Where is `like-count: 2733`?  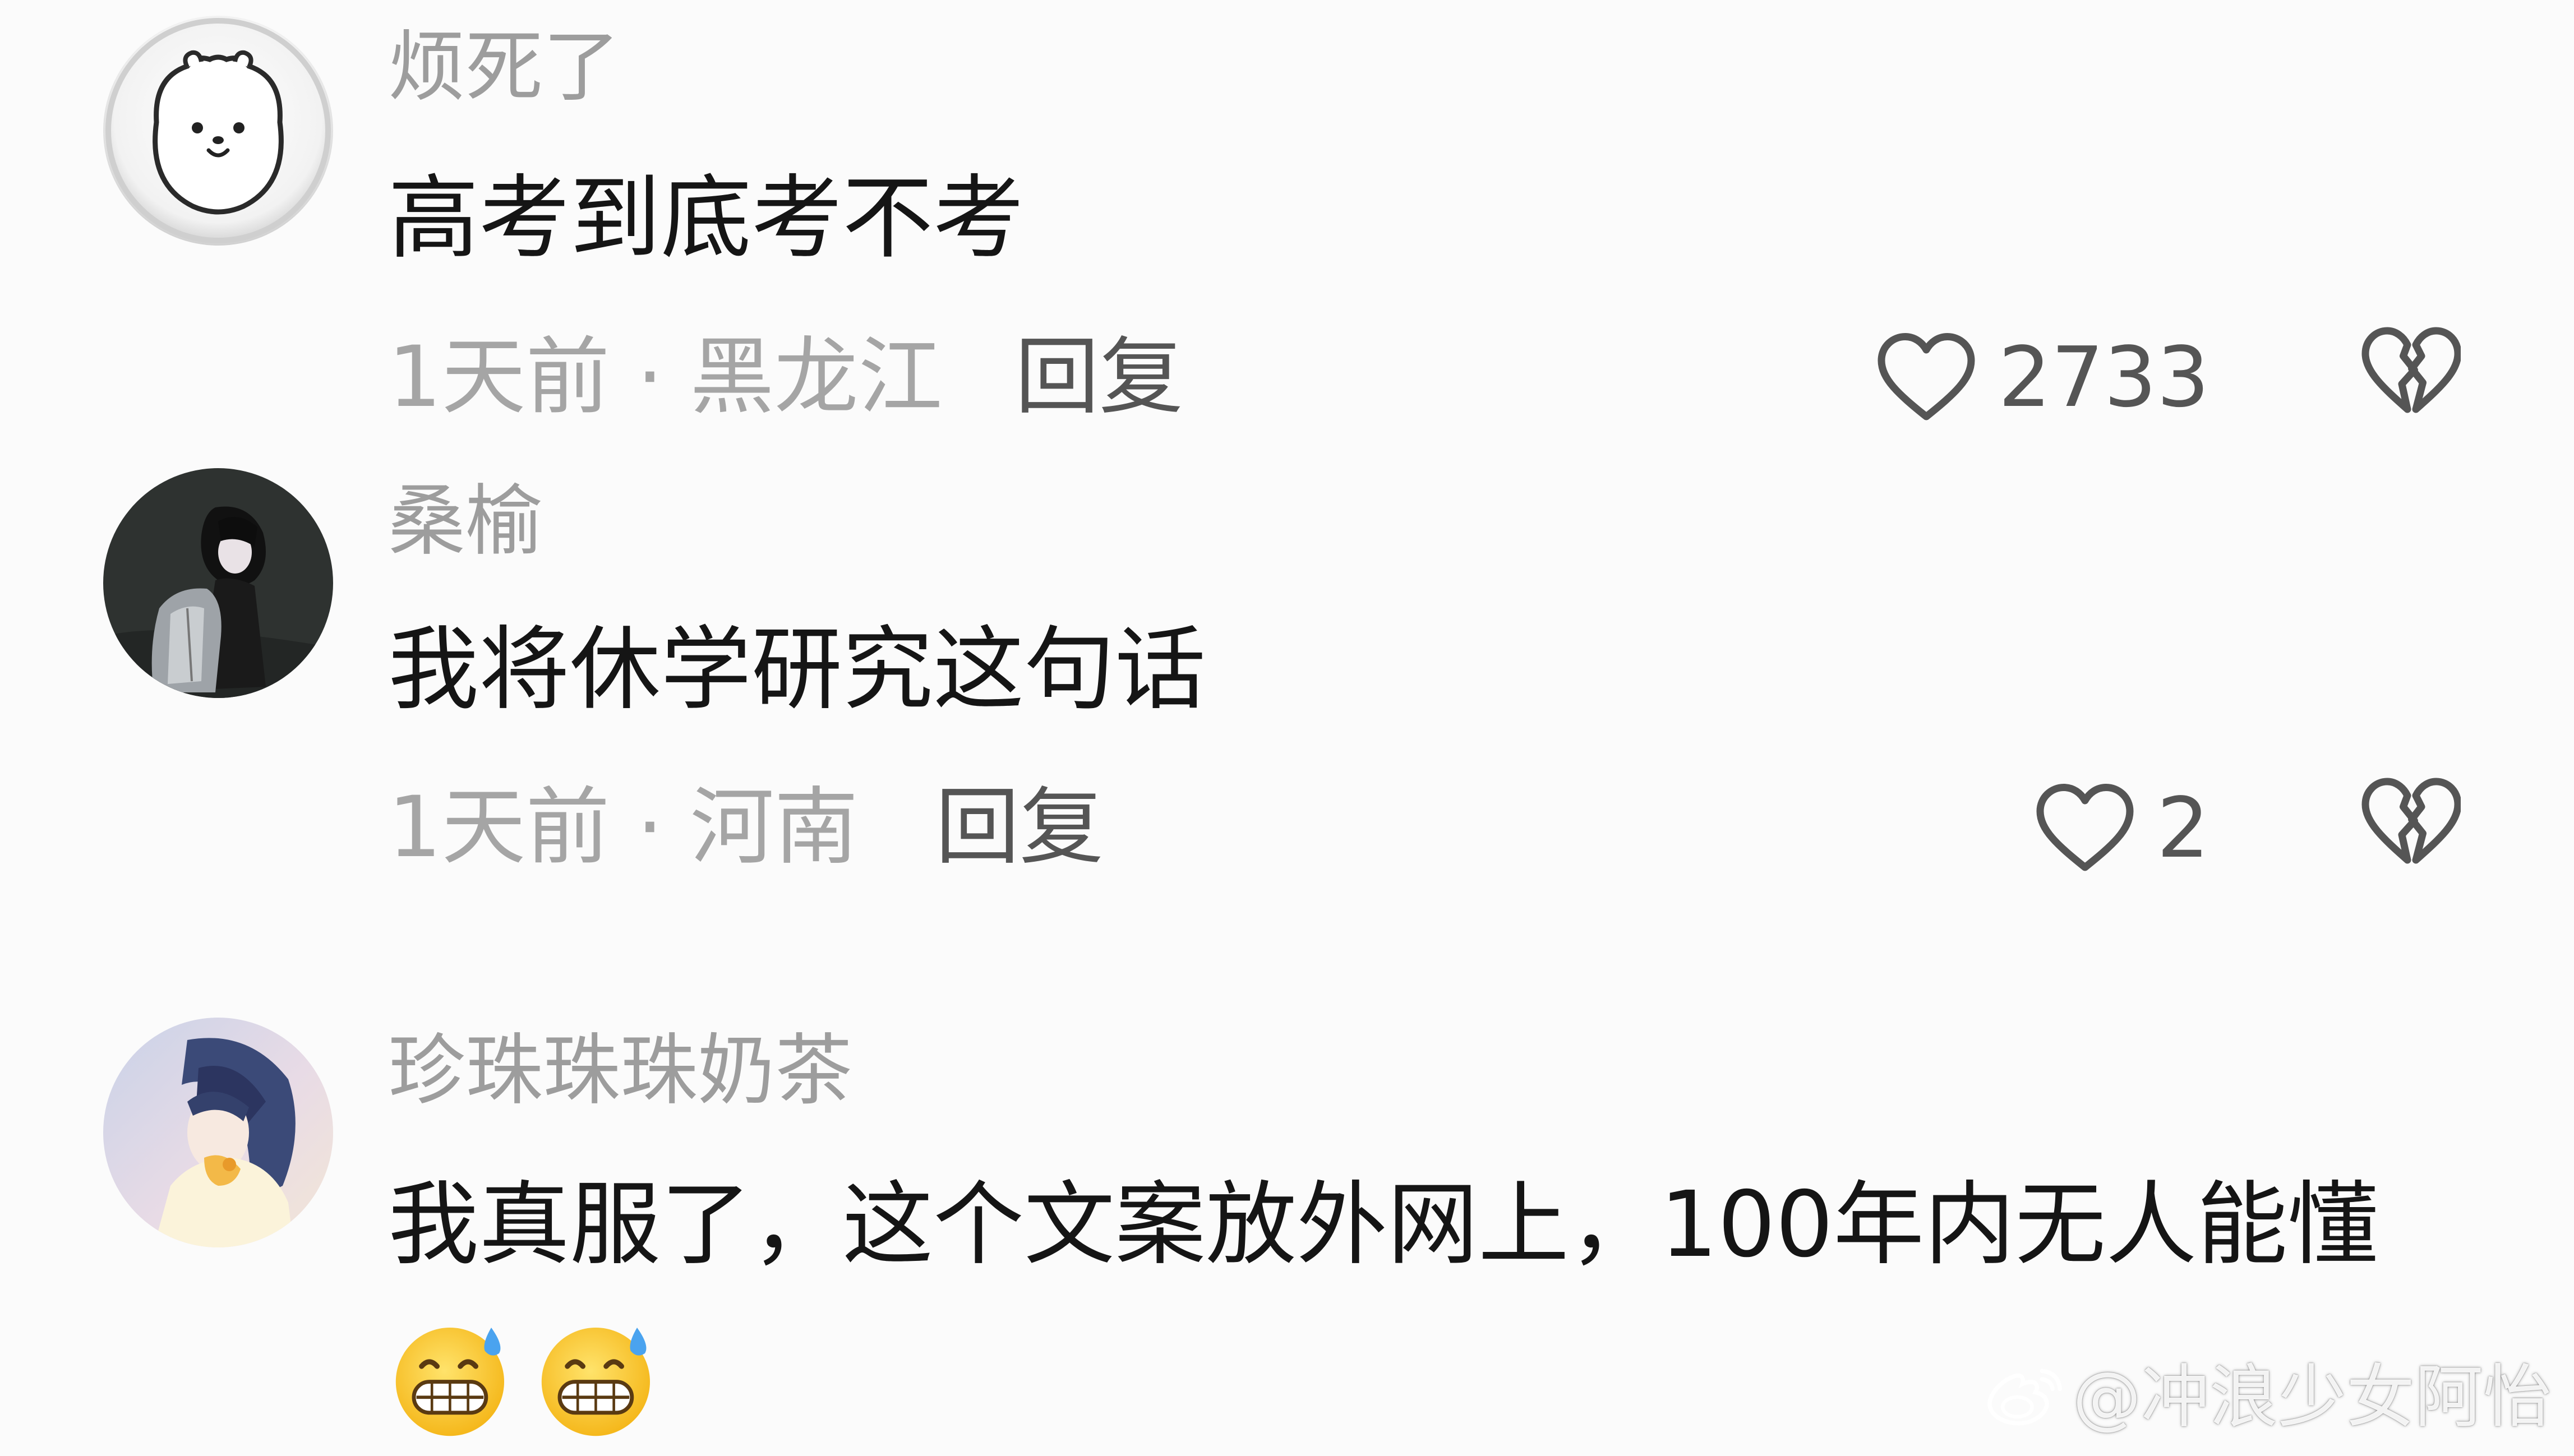 like-count: 2733 is located at coordinates (2103, 377).